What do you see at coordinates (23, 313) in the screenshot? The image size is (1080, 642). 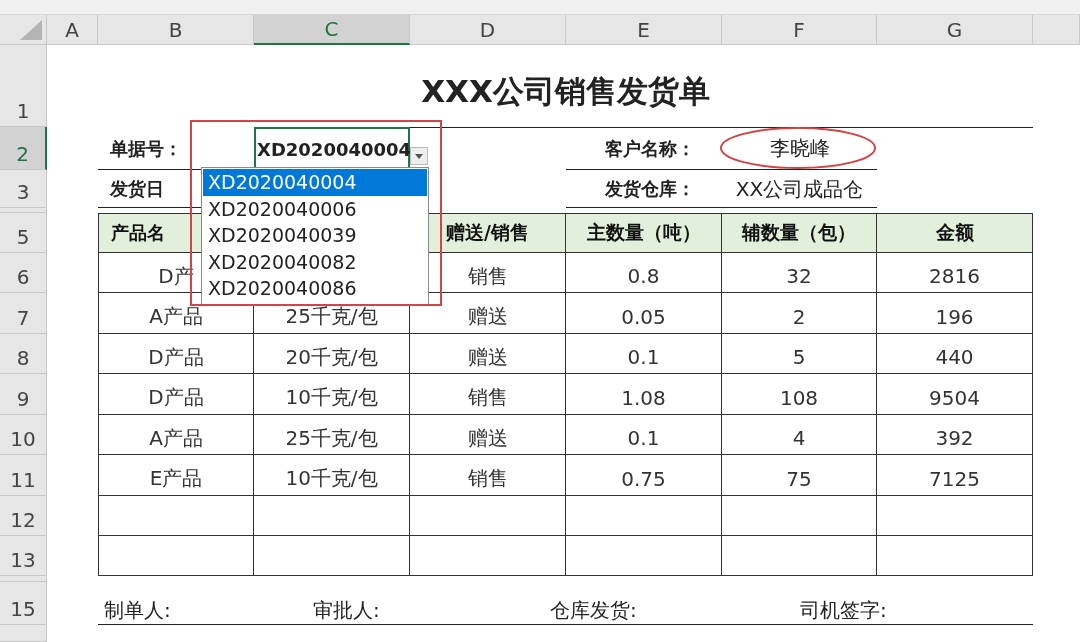 I see `row-header: 7` at bounding box center [23, 313].